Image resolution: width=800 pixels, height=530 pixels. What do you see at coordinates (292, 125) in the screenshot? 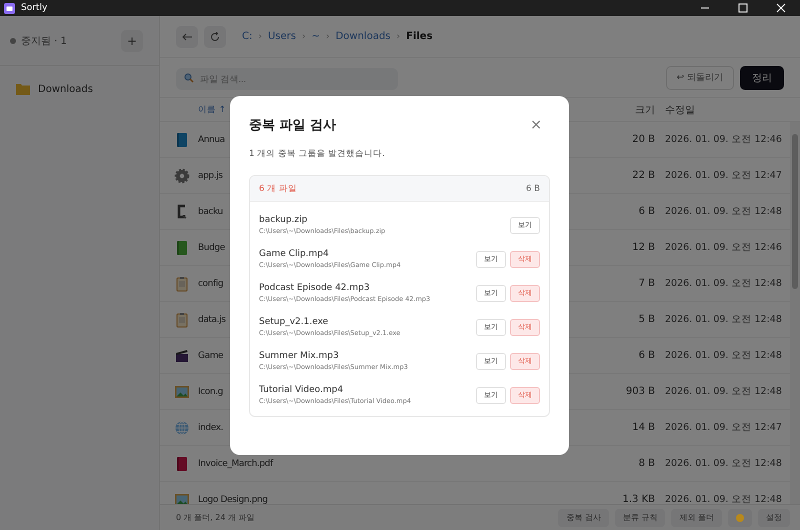
I see `dialog-title: 중복 파일 검사` at bounding box center [292, 125].